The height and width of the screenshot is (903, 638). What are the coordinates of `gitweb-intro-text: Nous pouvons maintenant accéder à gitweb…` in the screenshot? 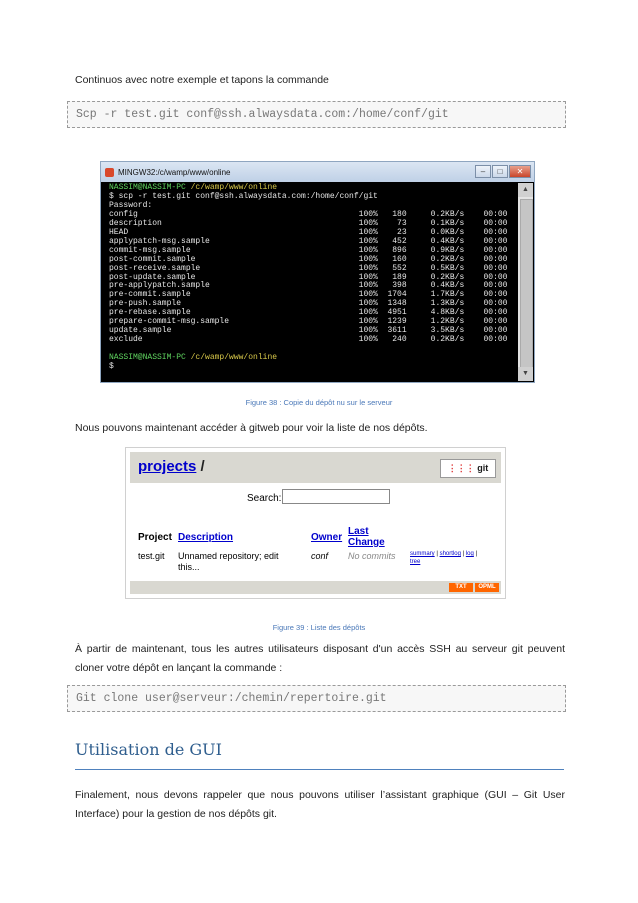 It's located at (251, 428).